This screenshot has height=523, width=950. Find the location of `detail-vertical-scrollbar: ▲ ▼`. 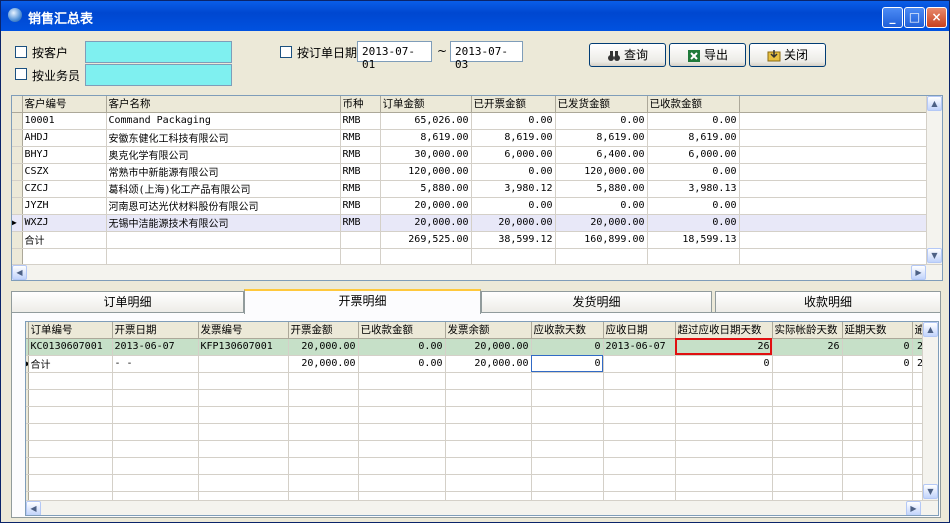

detail-vertical-scrollbar: ▲ ▼ is located at coordinates (930, 411).